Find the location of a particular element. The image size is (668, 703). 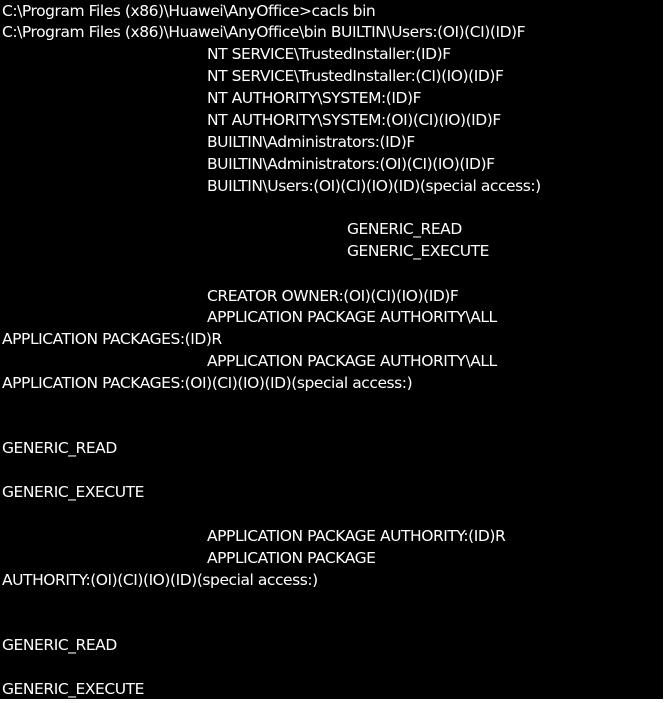

output-line: APPLICATION PACKAGE AUTHORITY:(ID)R is located at coordinates (356, 536).